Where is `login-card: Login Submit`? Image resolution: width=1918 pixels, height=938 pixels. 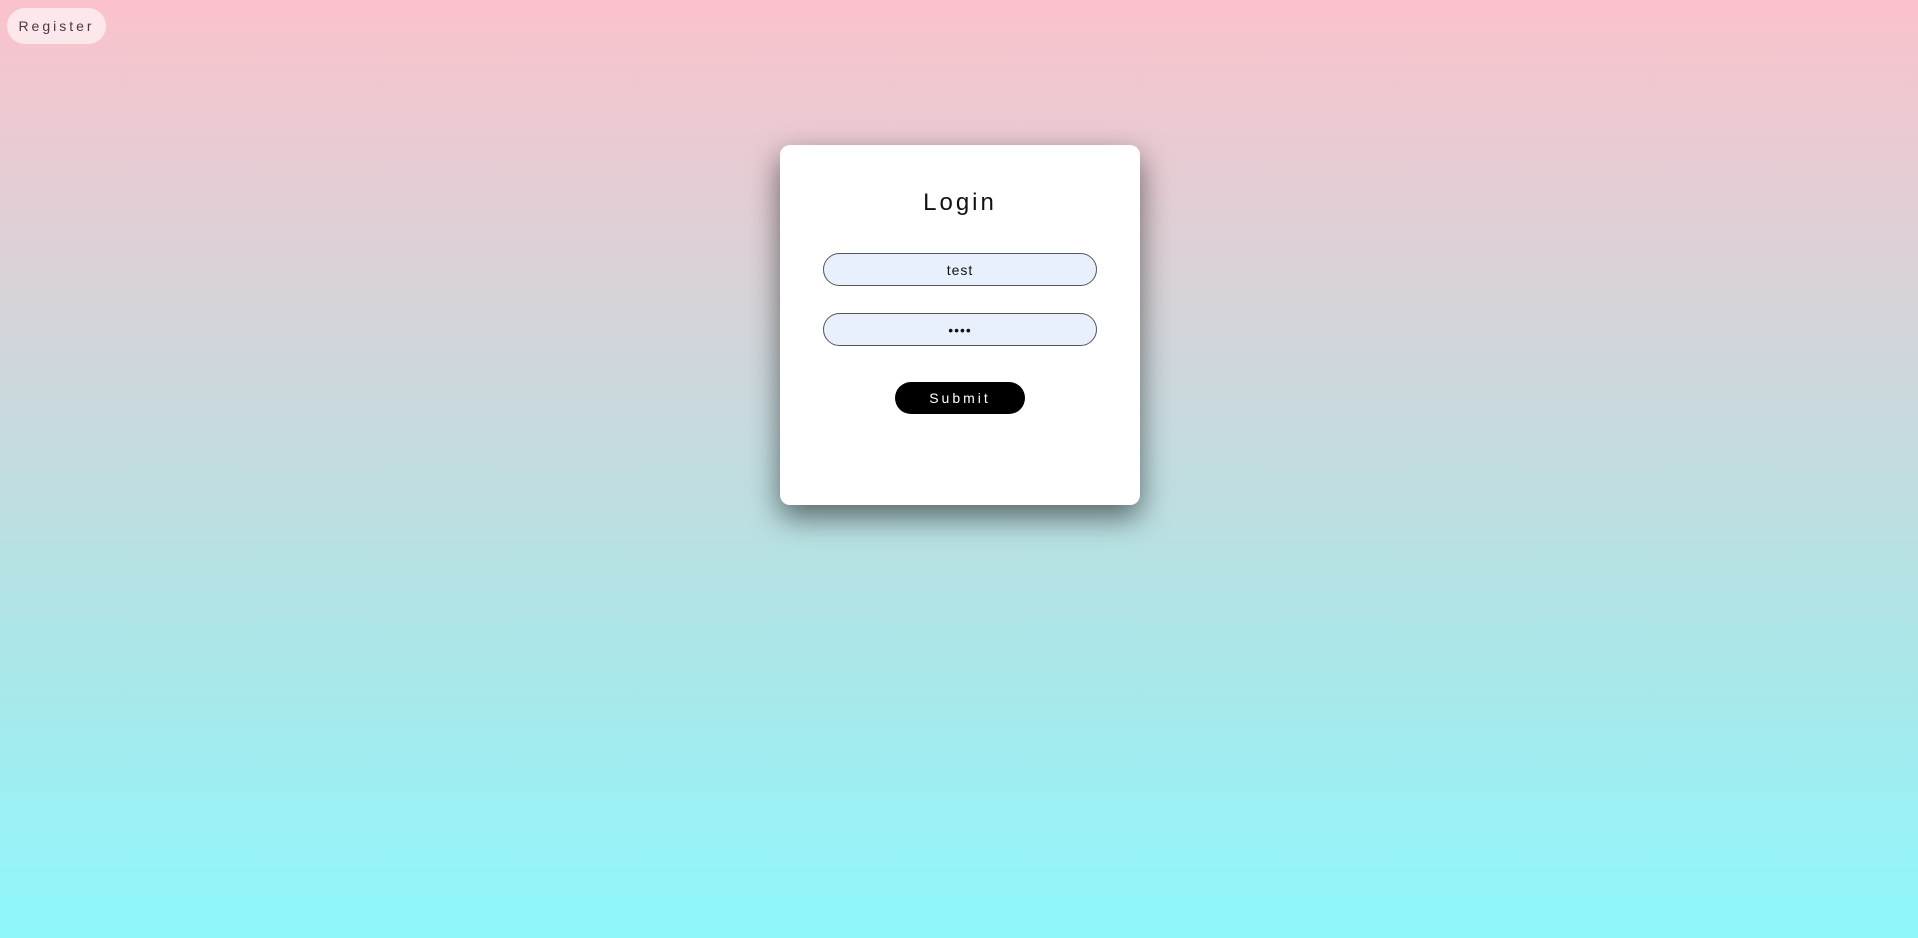
login-card: Login Submit is located at coordinates (960, 325).